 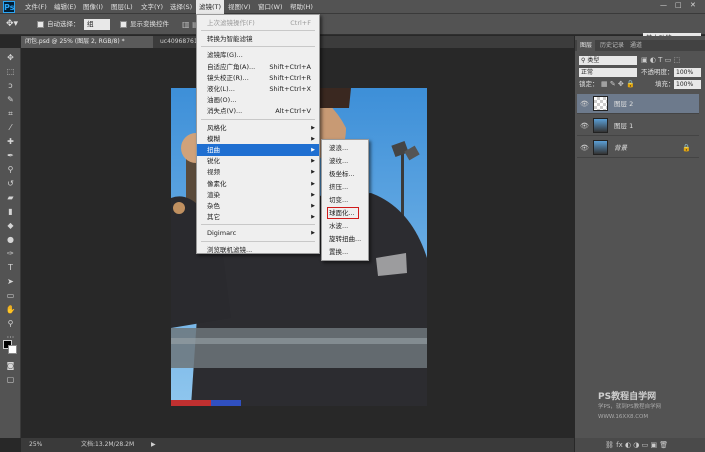 What do you see at coordinates (12, 24) in the screenshot?
I see `move-tool-icon: ✥▾` at bounding box center [12, 24].